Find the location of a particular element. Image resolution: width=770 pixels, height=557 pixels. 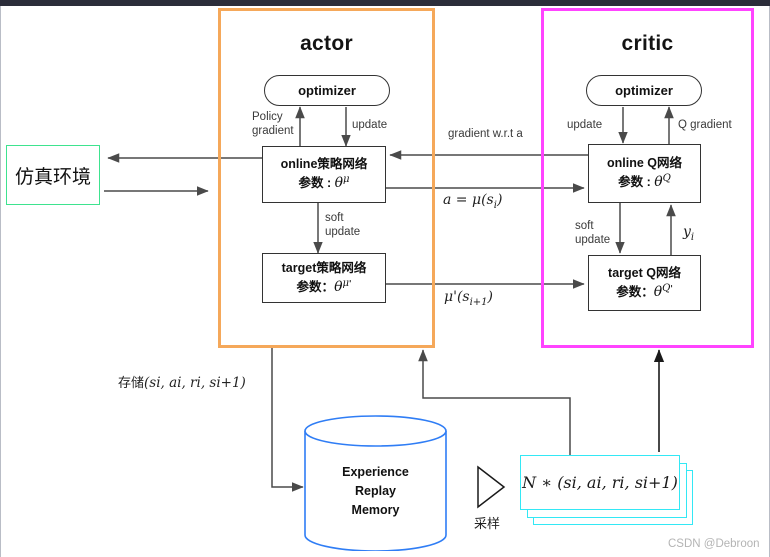

replay-memory-line2: Replay is located at coordinates (375, 490).